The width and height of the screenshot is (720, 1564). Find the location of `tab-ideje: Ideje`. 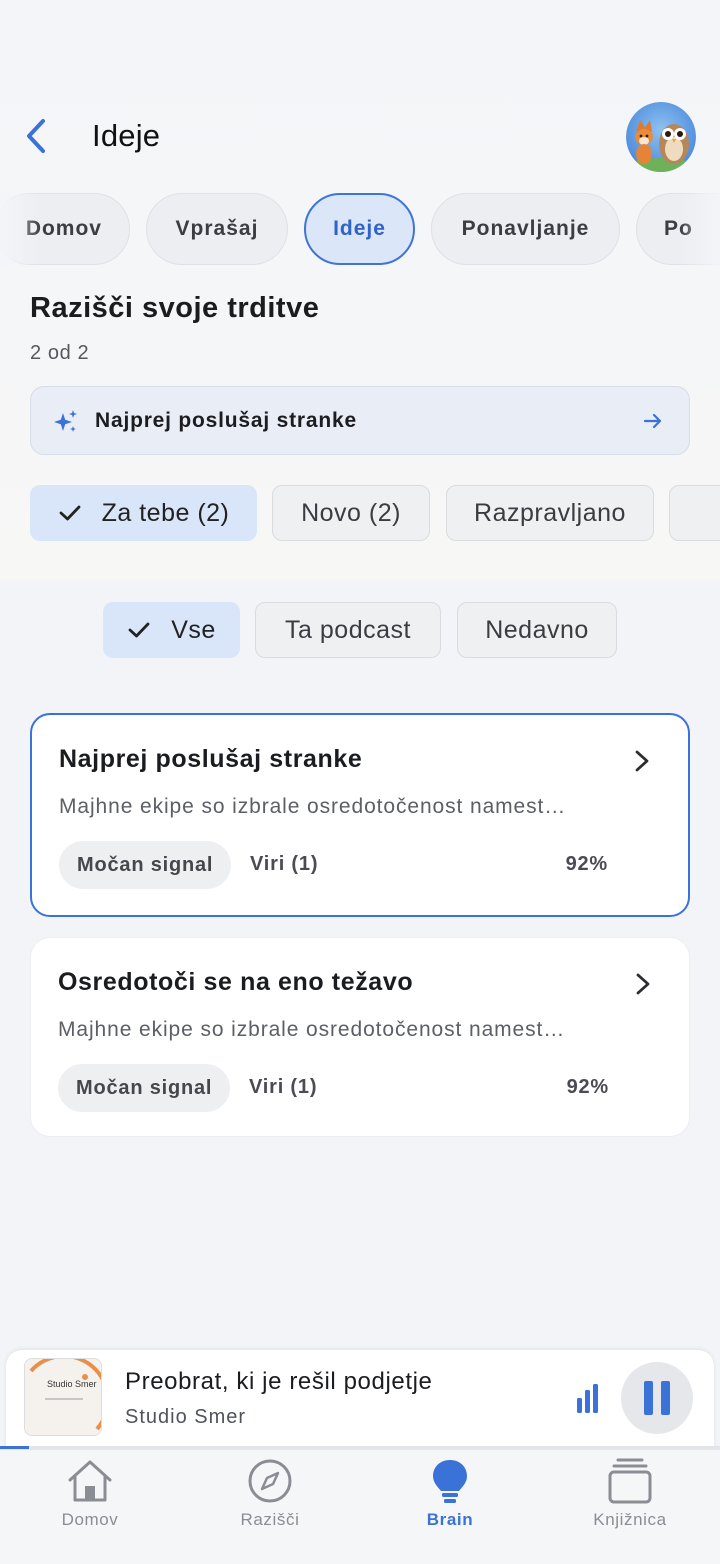

tab-ideje: Ideje is located at coordinates (359, 229).